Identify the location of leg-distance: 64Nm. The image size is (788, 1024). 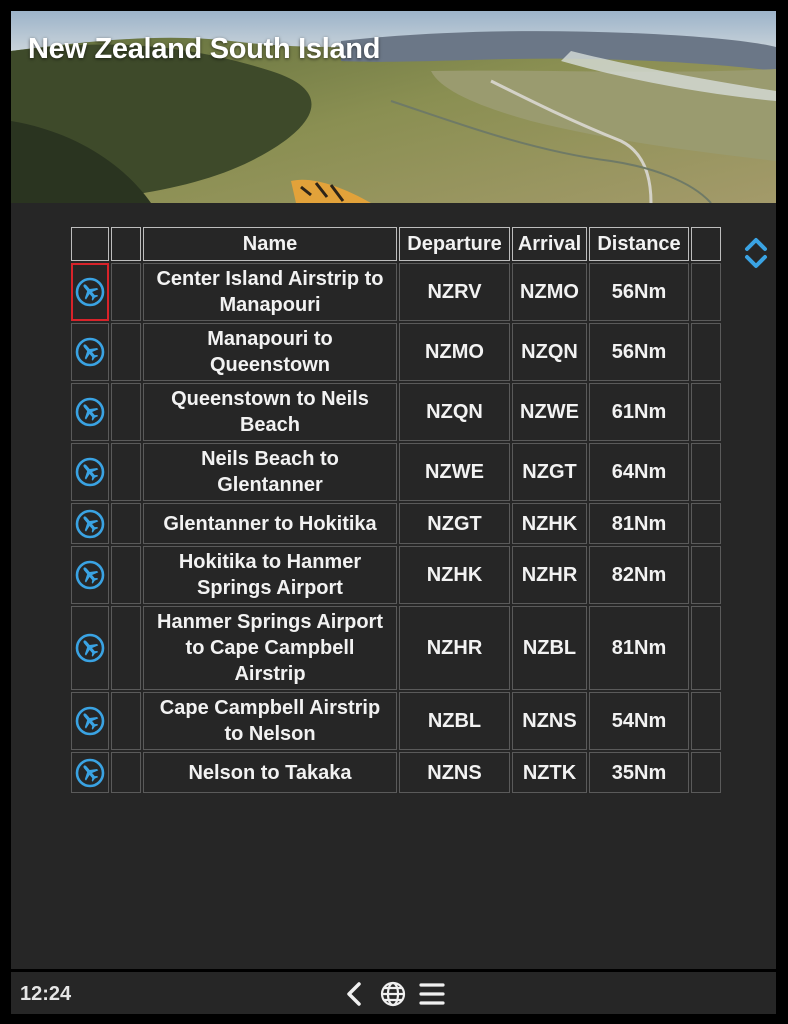
(639, 472).